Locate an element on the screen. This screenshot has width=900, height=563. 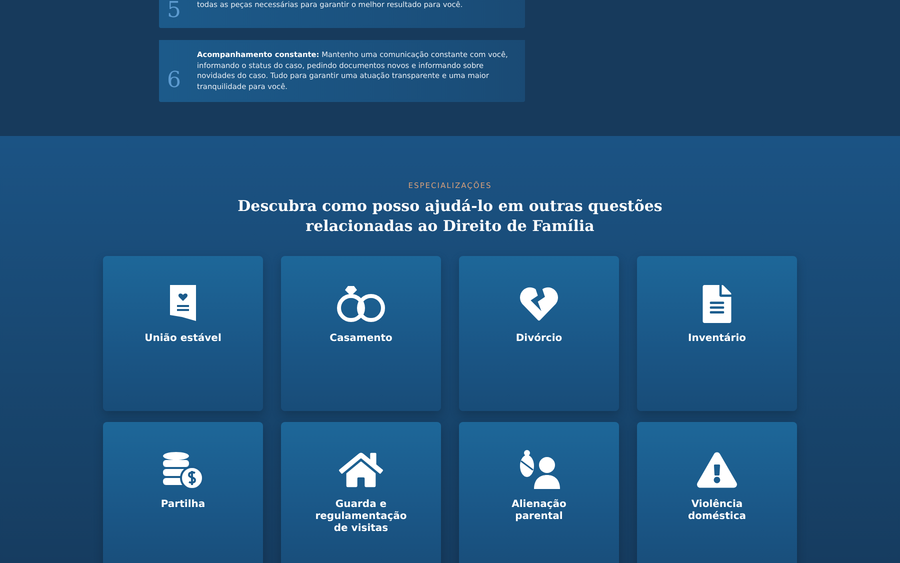
broken-heart-icon is located at coordinates (539, 304).